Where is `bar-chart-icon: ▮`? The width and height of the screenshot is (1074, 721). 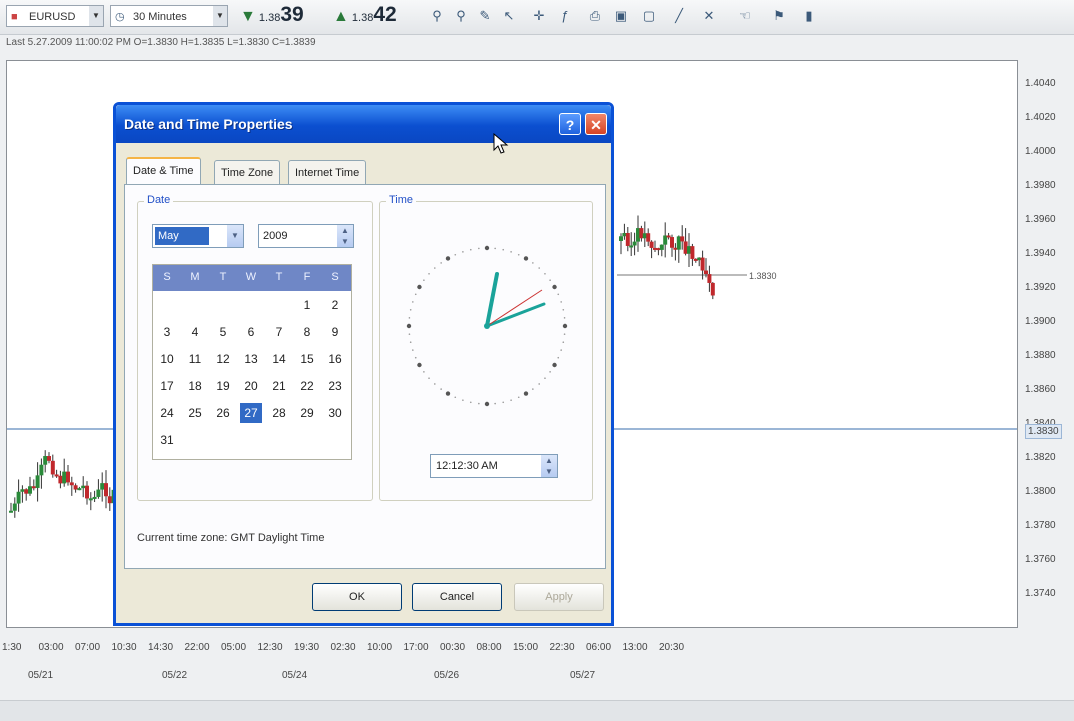 bar-chart-icon: ▮ is located at coordinates (809, 16).